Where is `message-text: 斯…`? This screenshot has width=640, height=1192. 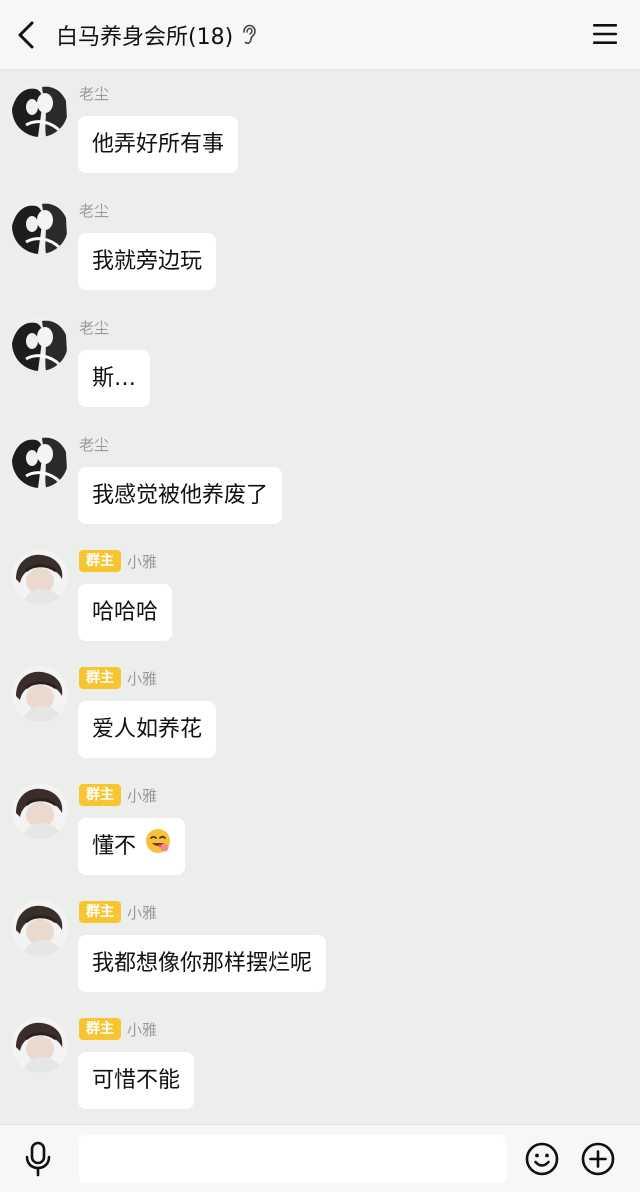
message-text: 斯… is located at coordinates (114, 378).